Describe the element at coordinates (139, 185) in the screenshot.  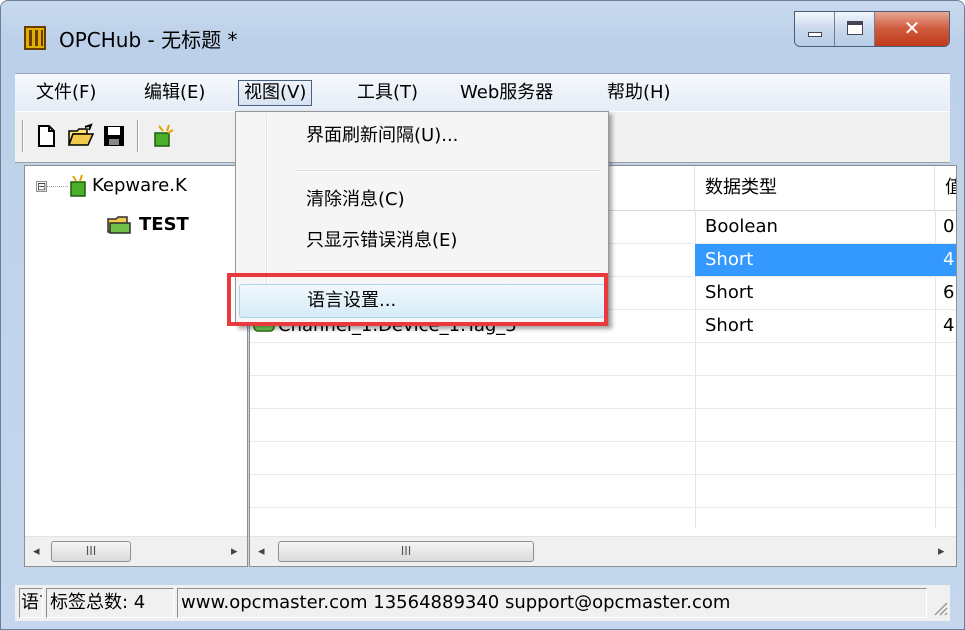
I see `tree-item-server: Kepware.K` at that location.